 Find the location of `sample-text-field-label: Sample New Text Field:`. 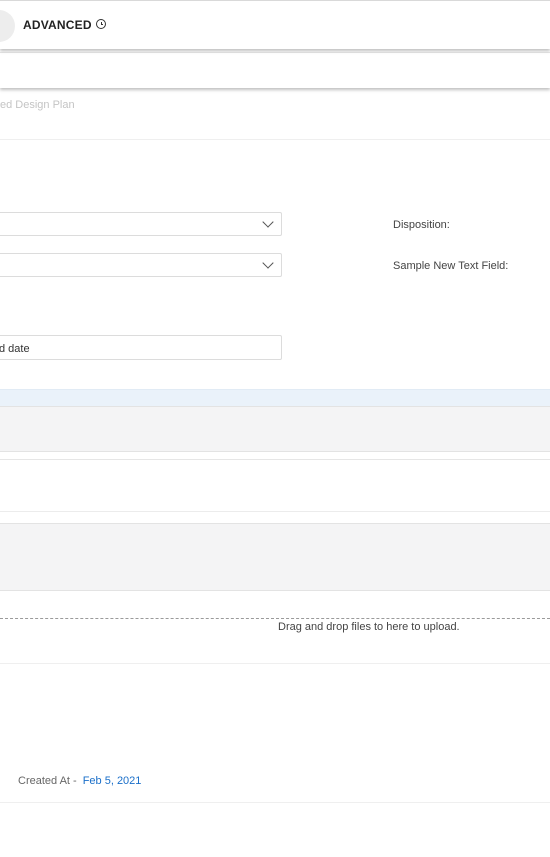

sample-text-field-label: Sample New Text Field: is located at coordinates (451, 266).